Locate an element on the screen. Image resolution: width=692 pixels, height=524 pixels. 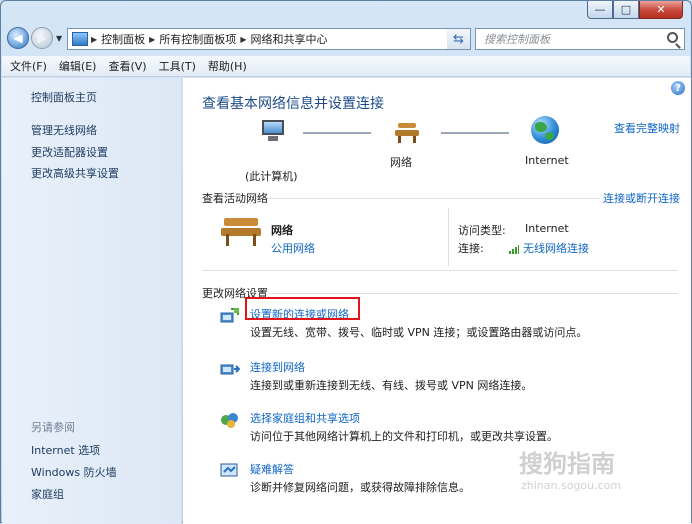
menu-edit: 编辑(E) is located at coordinates (78, 66).